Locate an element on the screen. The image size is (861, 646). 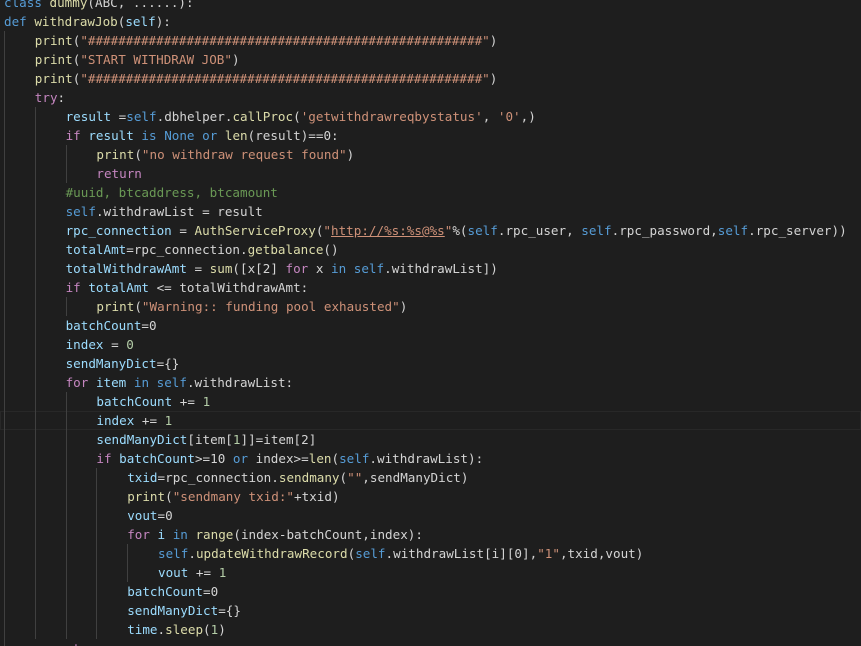
code-token: try is located at coordinates (46, 97).